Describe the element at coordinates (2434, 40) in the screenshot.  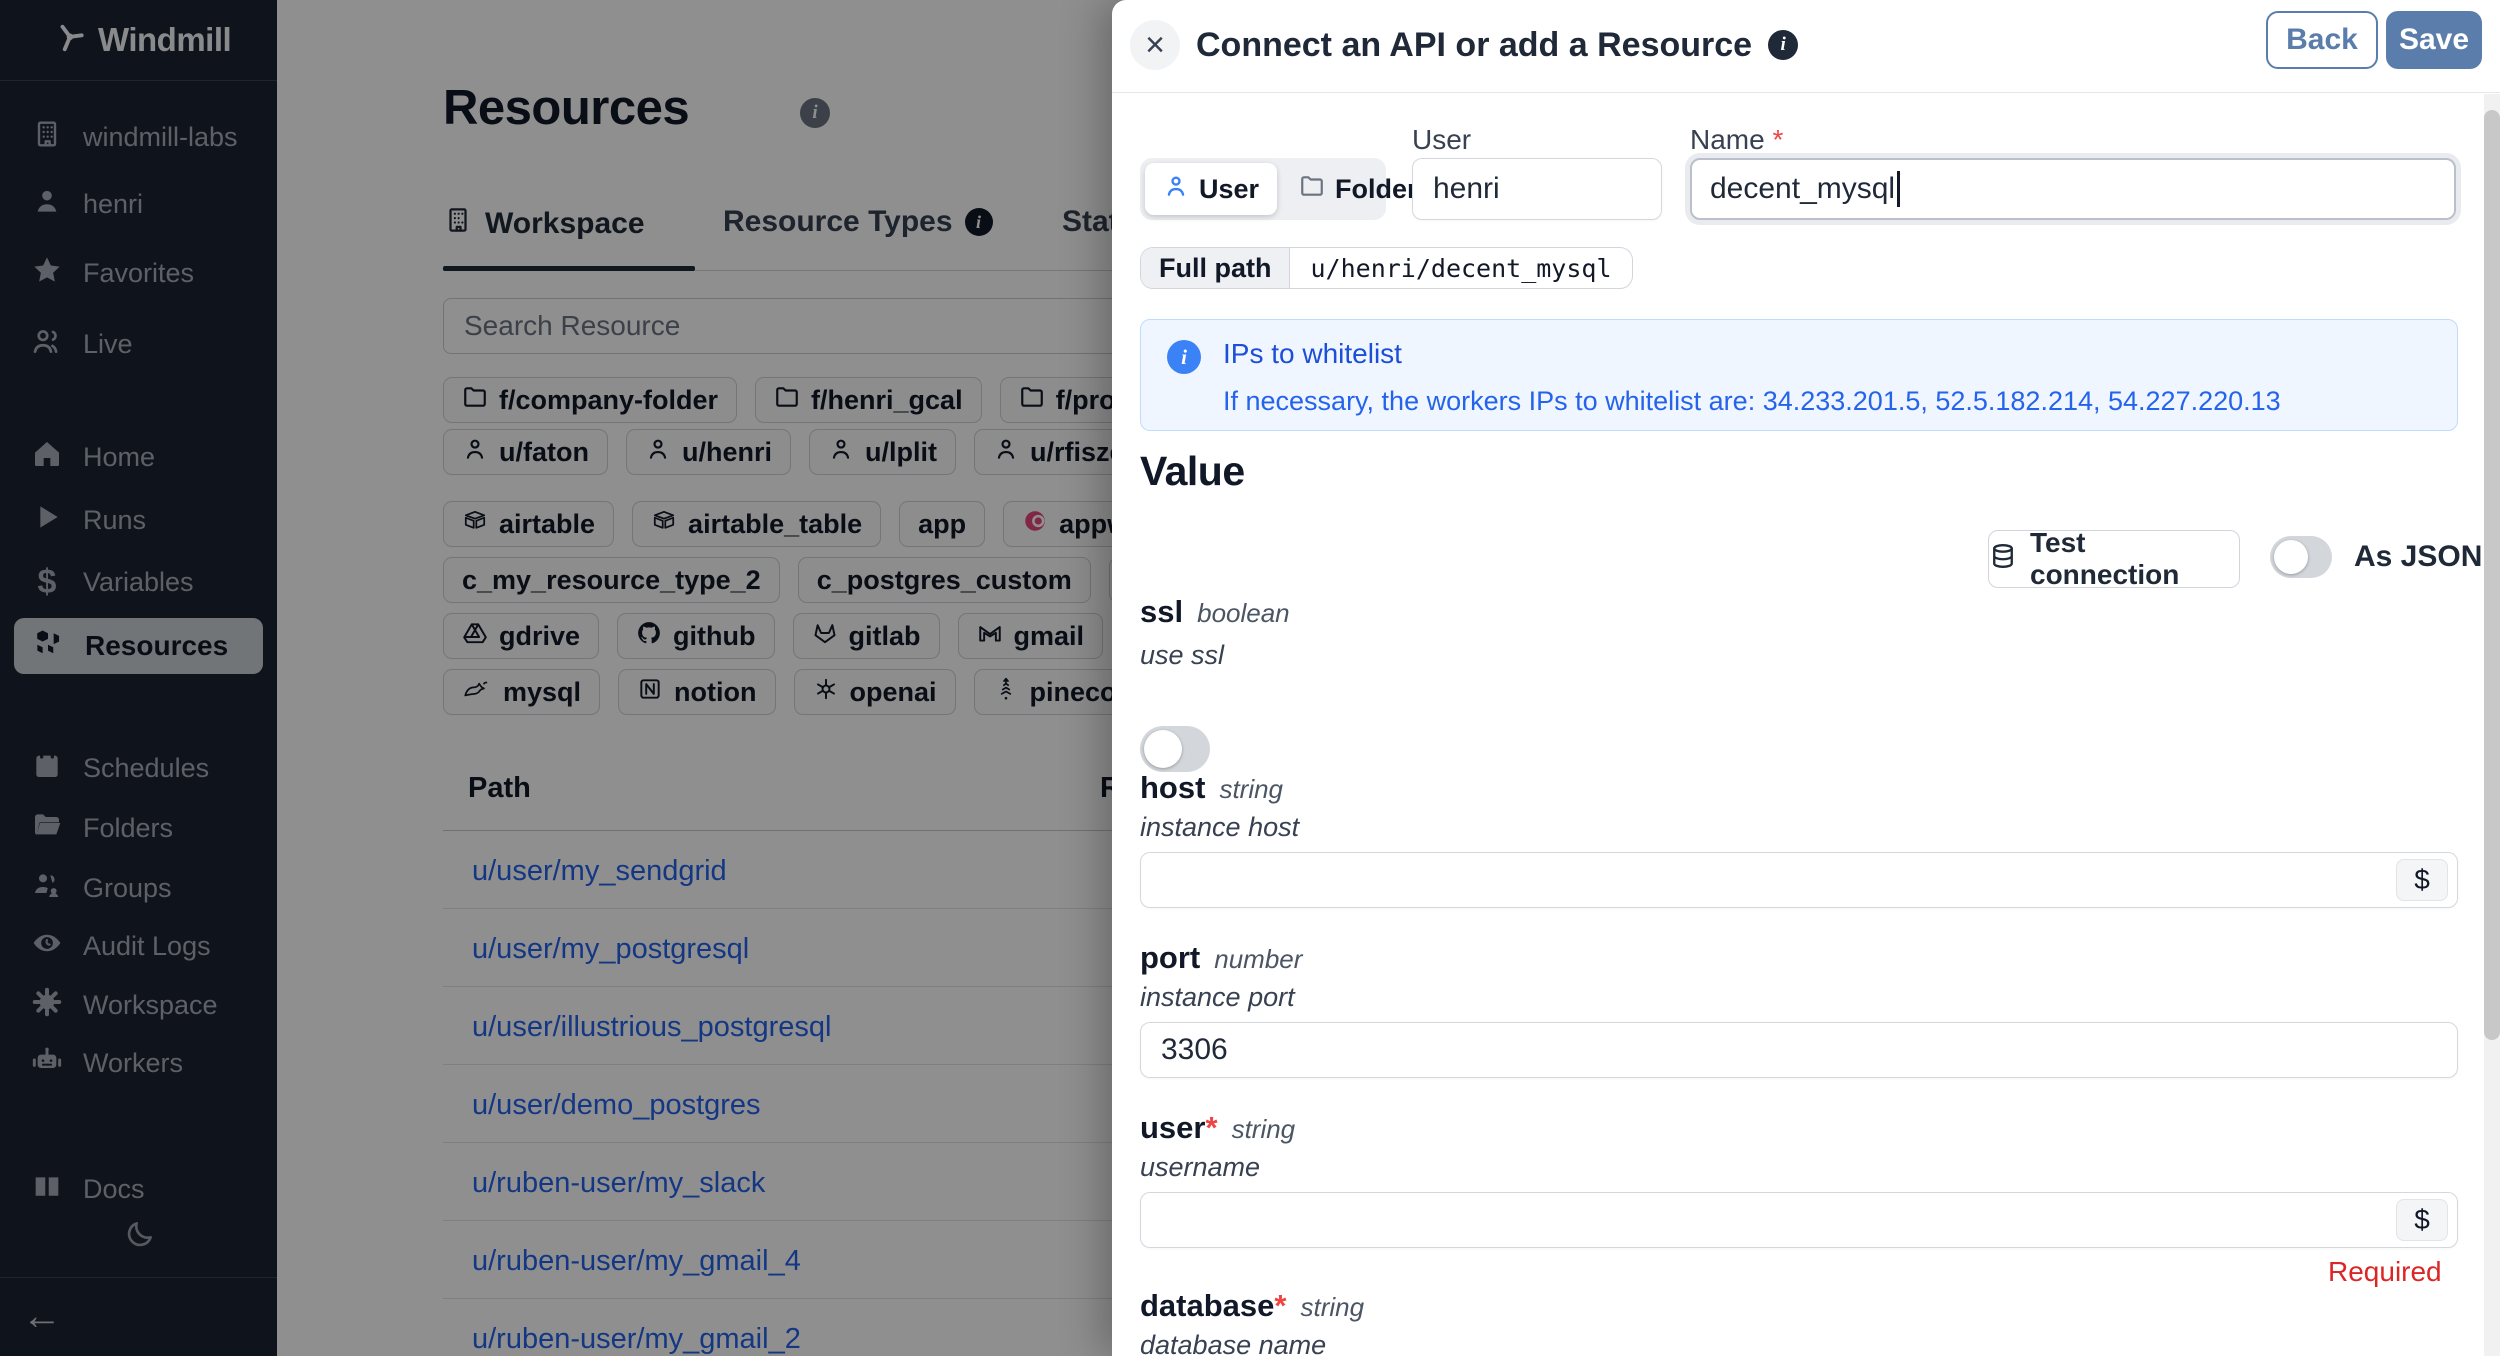
I see `save-button: Save` at that location.